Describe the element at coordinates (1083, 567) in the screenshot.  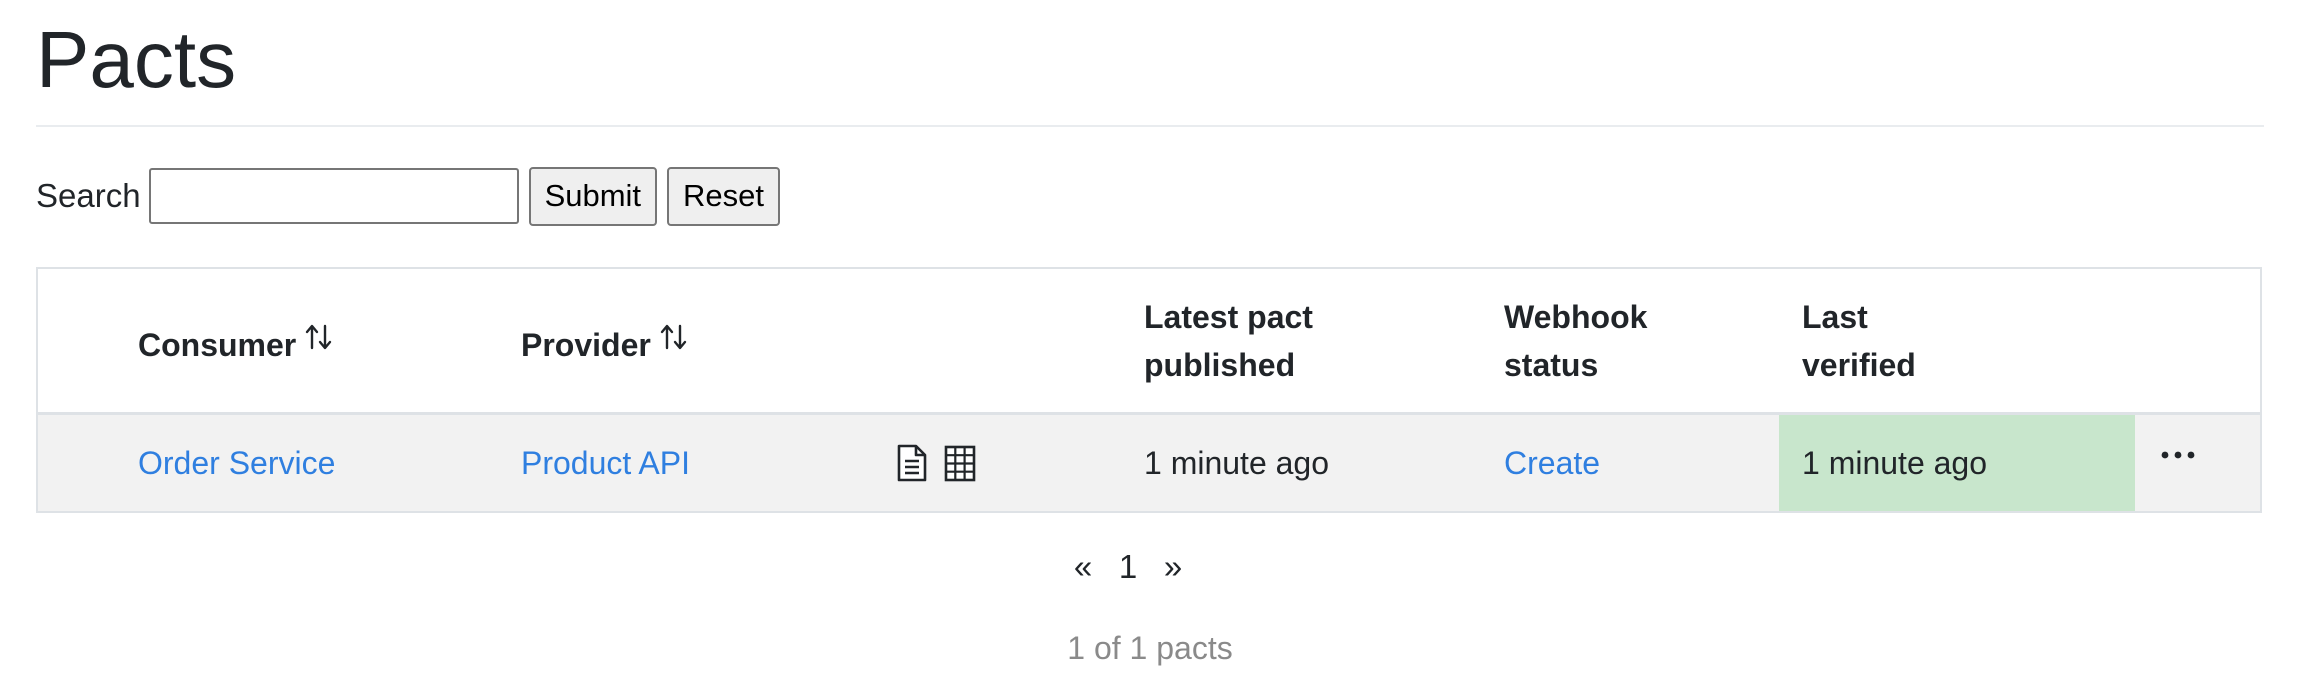
I see `pagination-prev: «` at that location.